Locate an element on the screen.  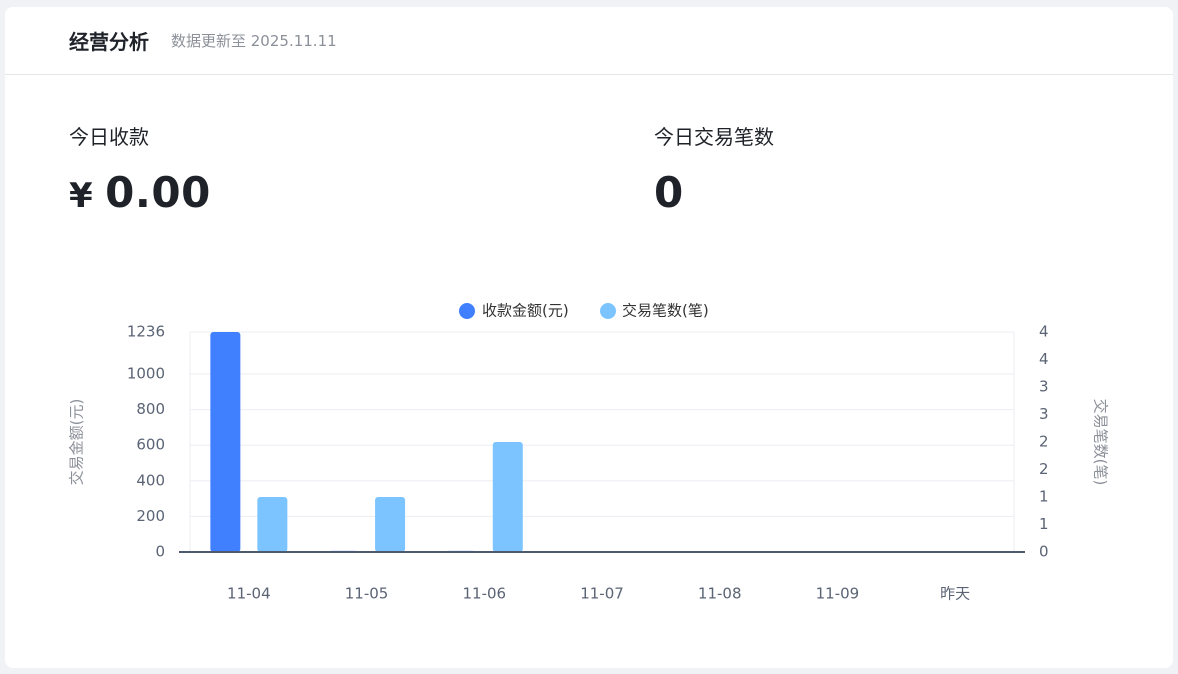
y-axis-title: 交易金额(元) is located at coordinates (77, 442).